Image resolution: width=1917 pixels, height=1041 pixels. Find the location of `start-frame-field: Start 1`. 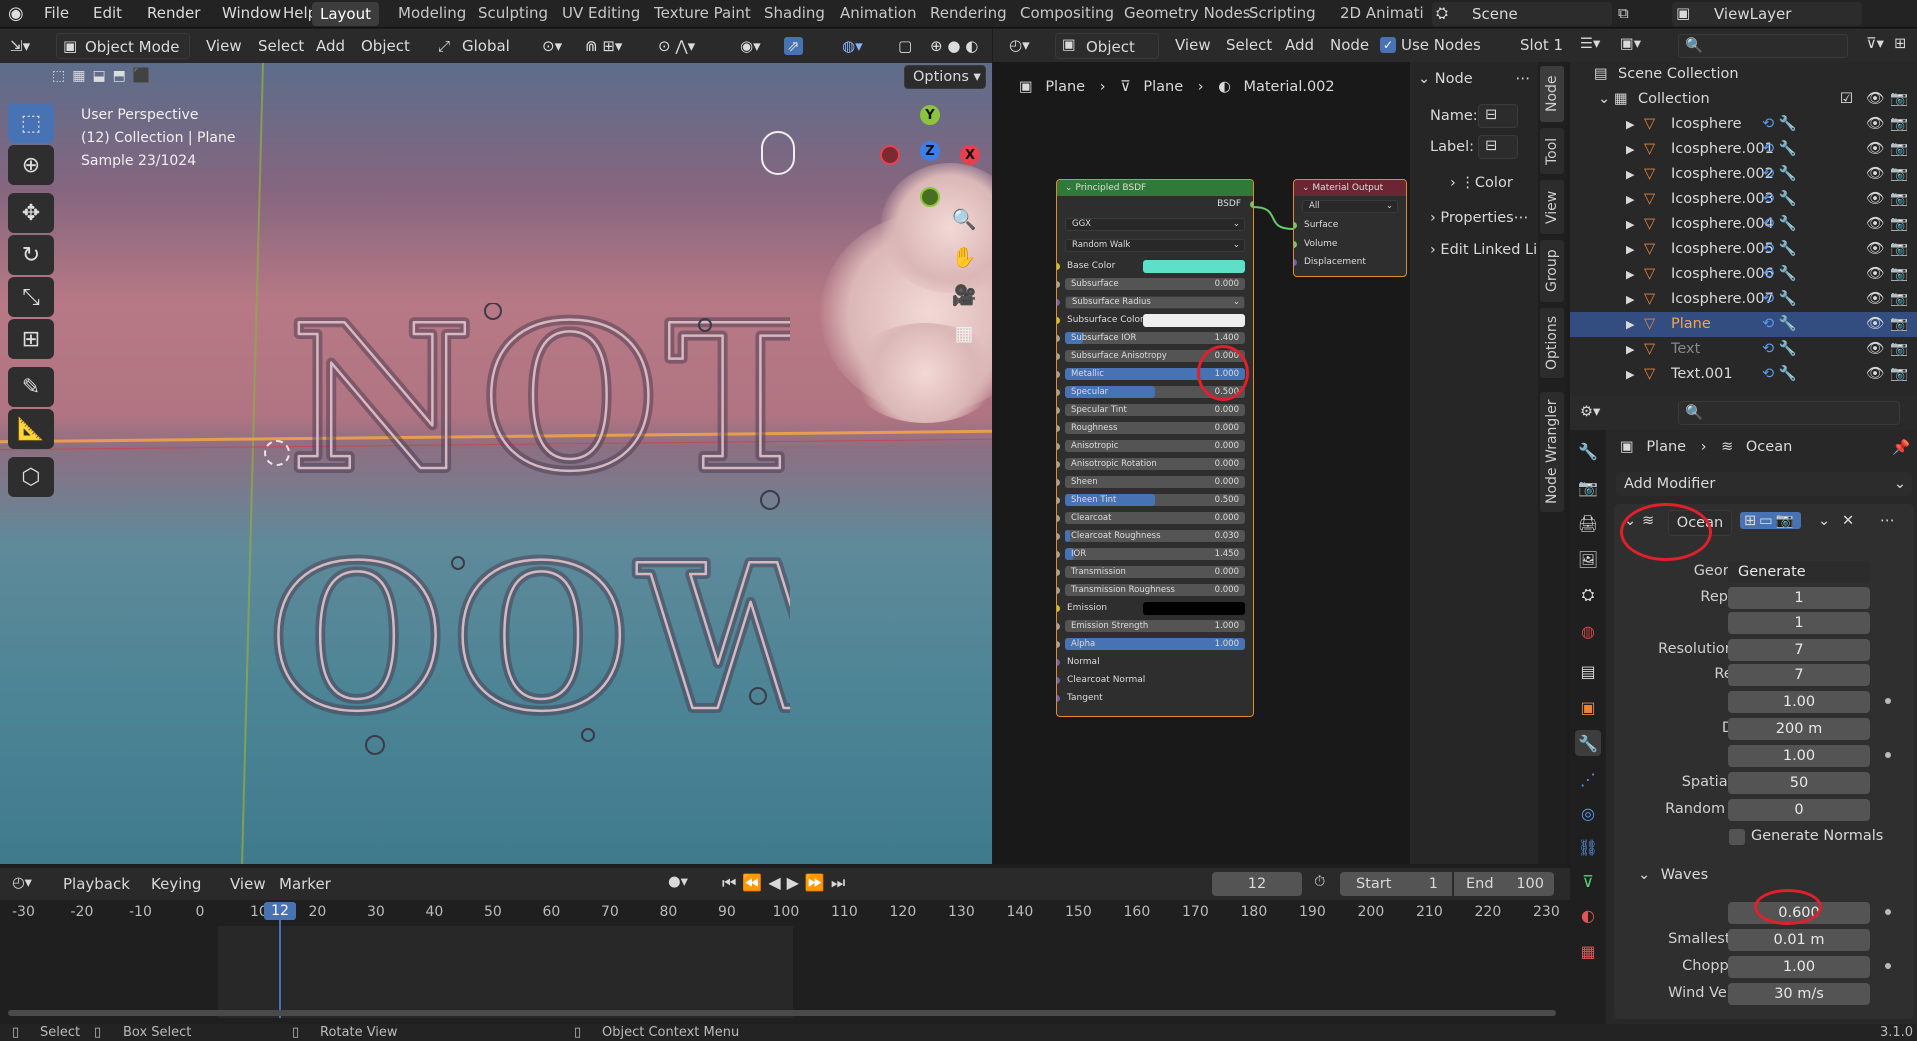

start-frame-field: Start 1 is located at coordinates (1396, 884).